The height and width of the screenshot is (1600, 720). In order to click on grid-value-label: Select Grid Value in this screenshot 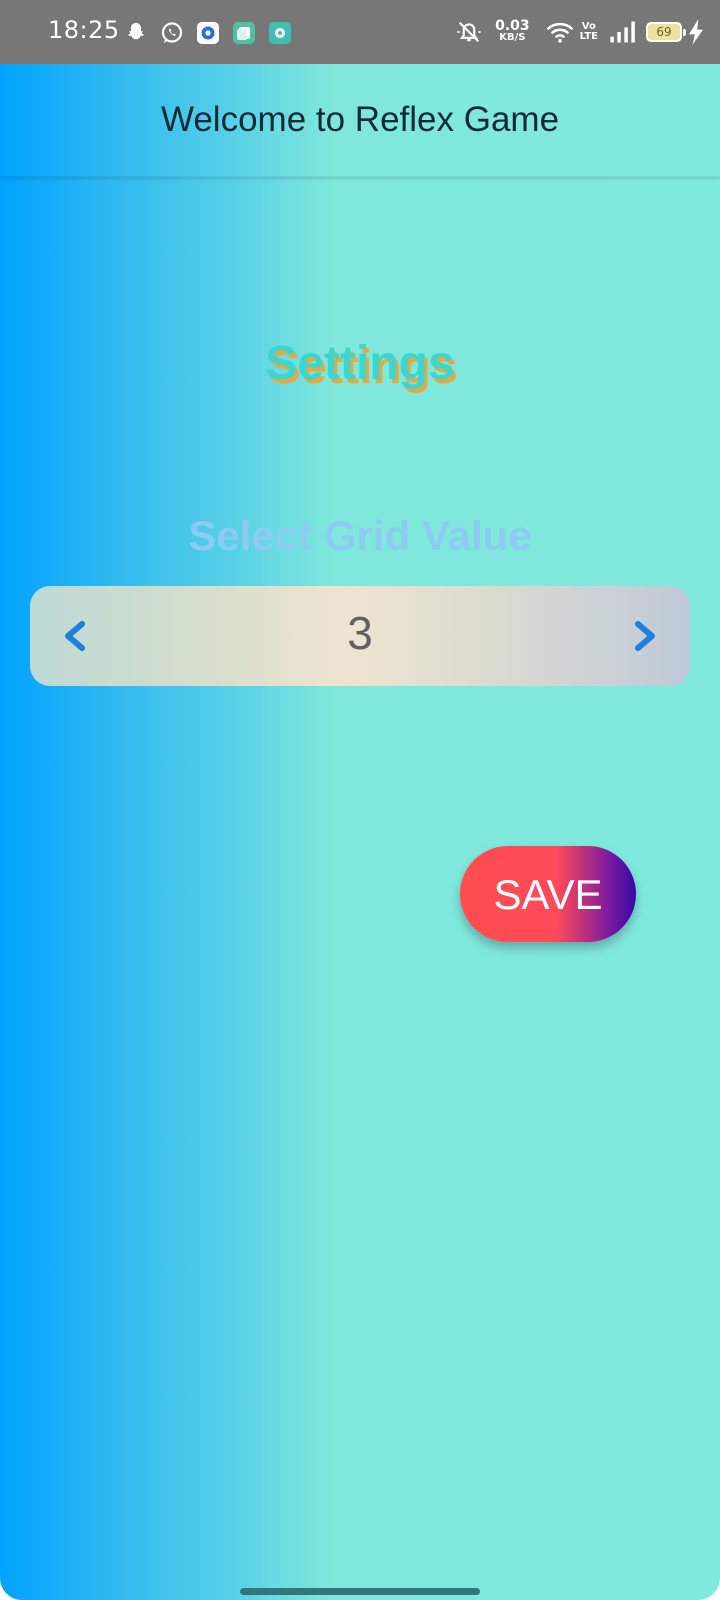, I will do `click(360, 535)`.